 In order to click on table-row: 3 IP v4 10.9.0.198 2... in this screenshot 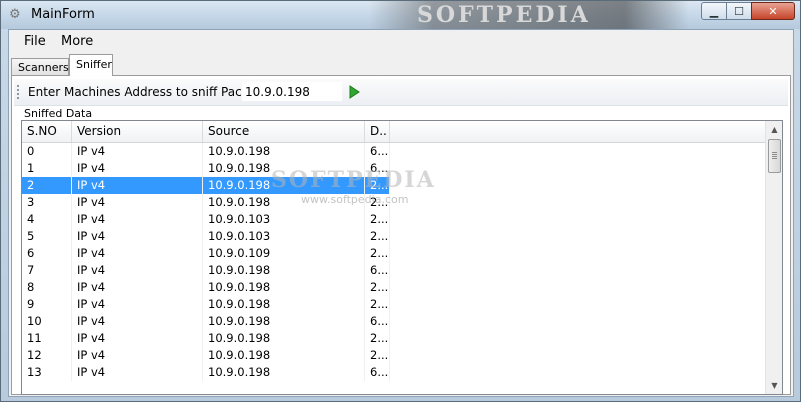, I will do `click(393, 202)`.